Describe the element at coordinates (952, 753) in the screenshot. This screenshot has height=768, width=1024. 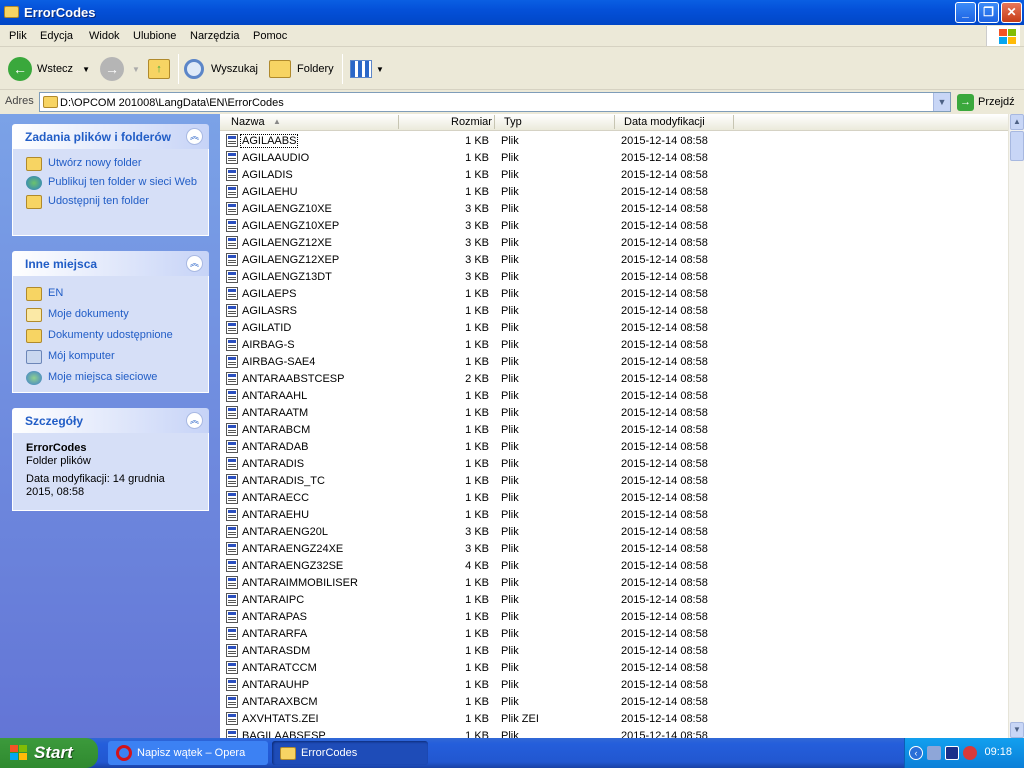
I see `monitor-tray-icon` at that location.